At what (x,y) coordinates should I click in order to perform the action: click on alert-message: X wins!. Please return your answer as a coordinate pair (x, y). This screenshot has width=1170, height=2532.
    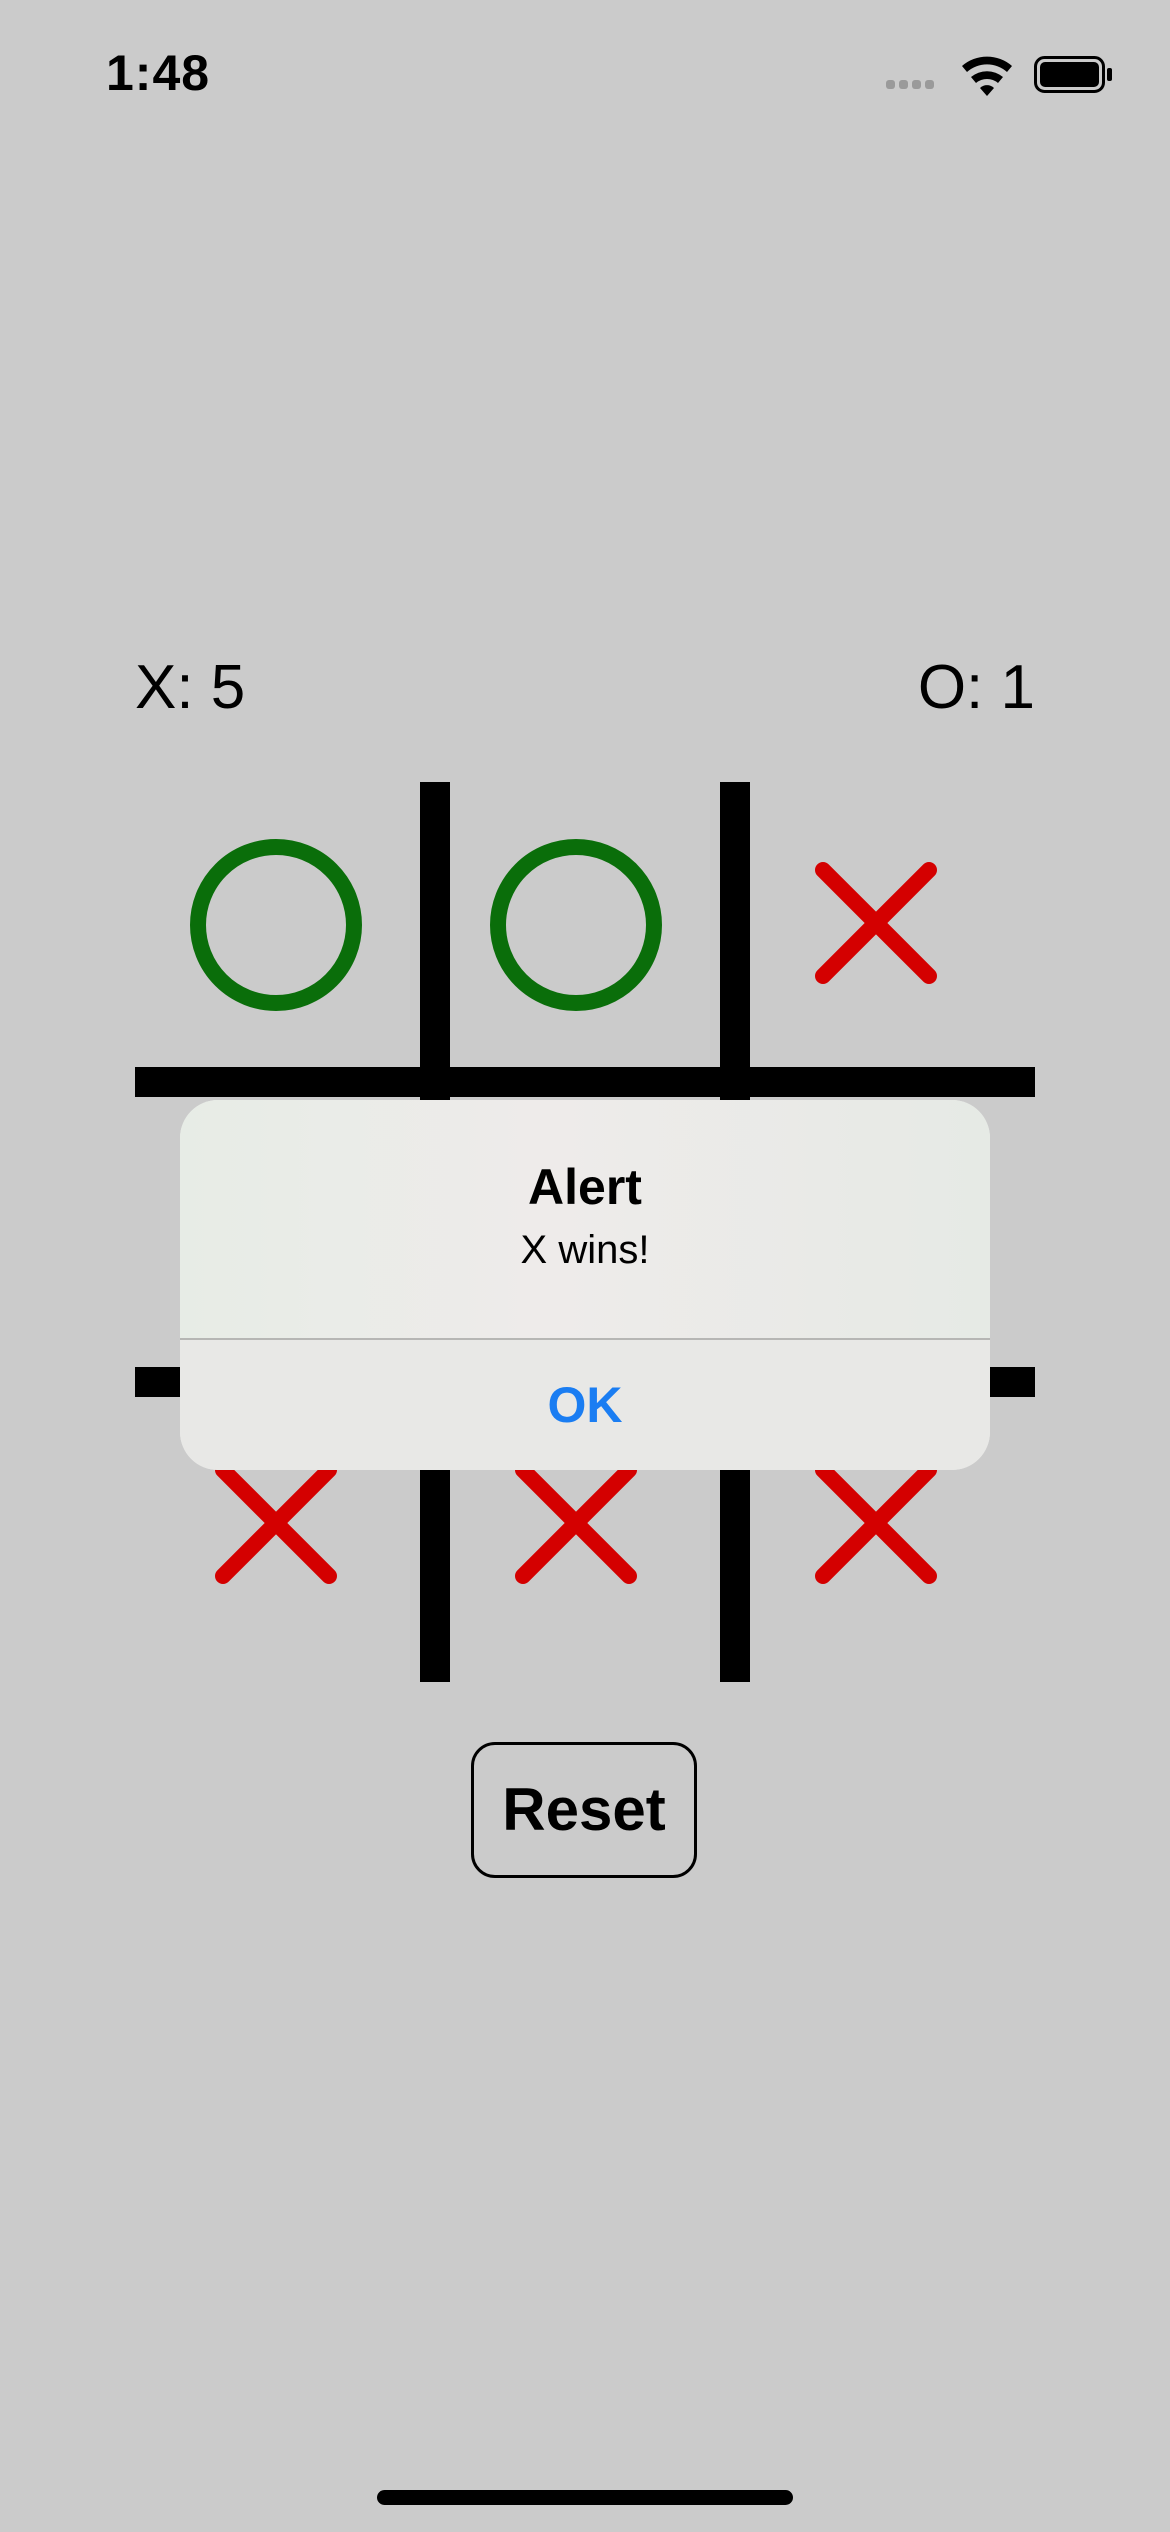
    Looking at the image, I should click on (585, 1250).